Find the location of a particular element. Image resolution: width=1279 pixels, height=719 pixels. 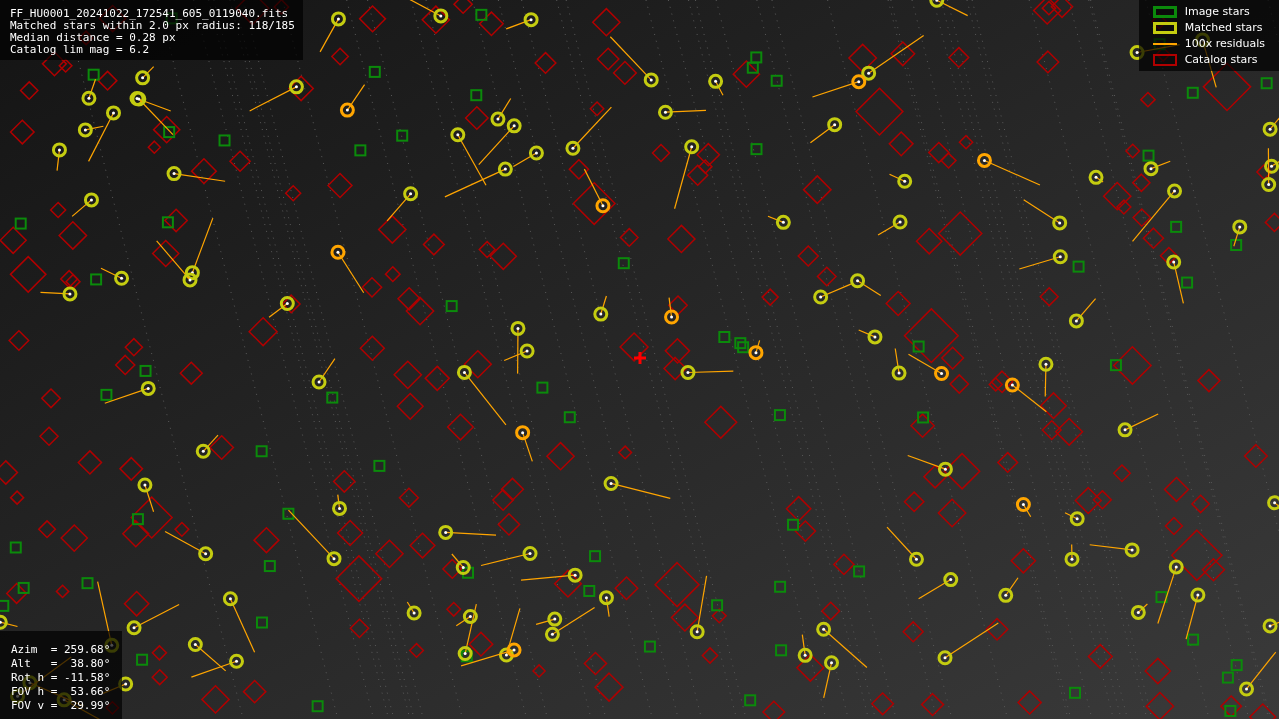

legend-label: 100x residuals is located at coordinates (1224, 43).